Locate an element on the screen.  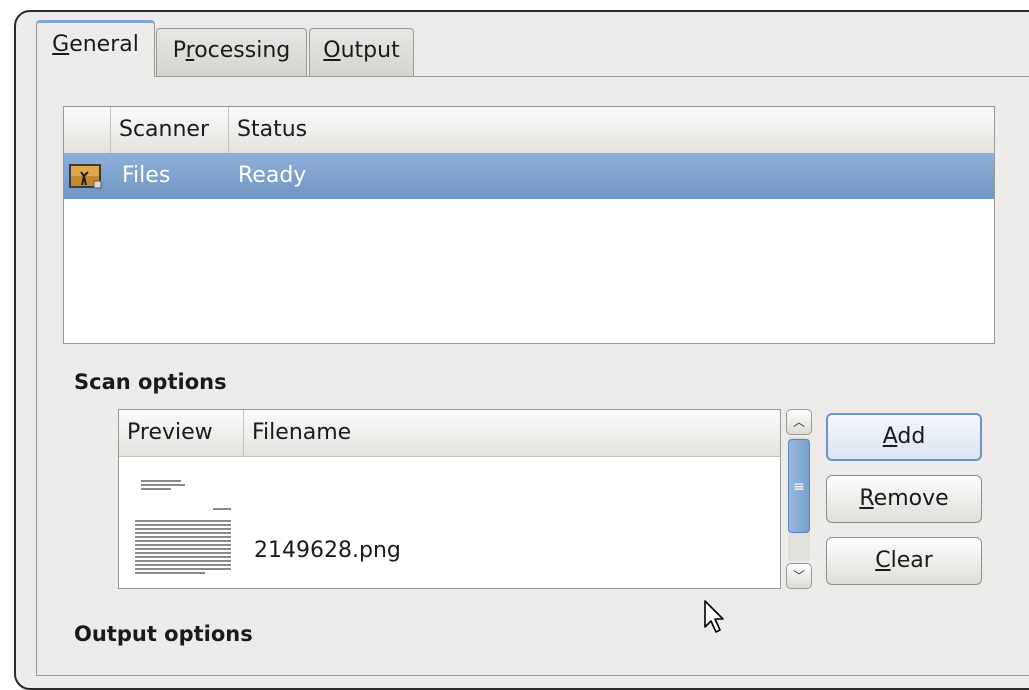
tab-processing: Processing is located at coordinates (231, 52).